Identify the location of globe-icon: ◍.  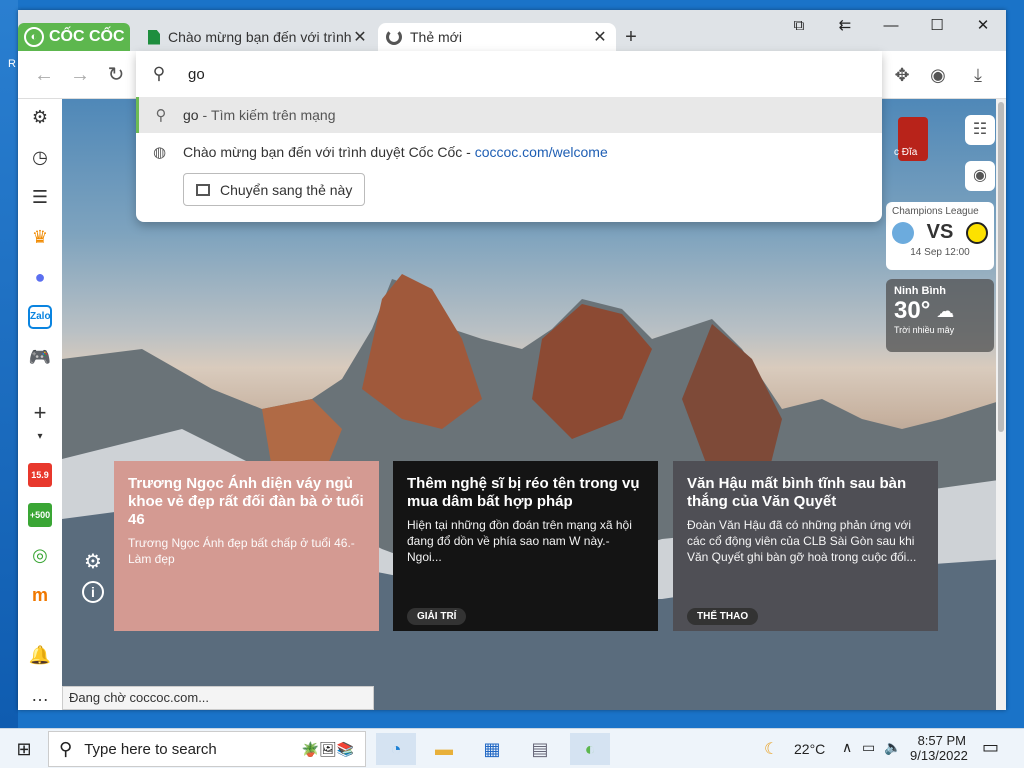
(159, 152).